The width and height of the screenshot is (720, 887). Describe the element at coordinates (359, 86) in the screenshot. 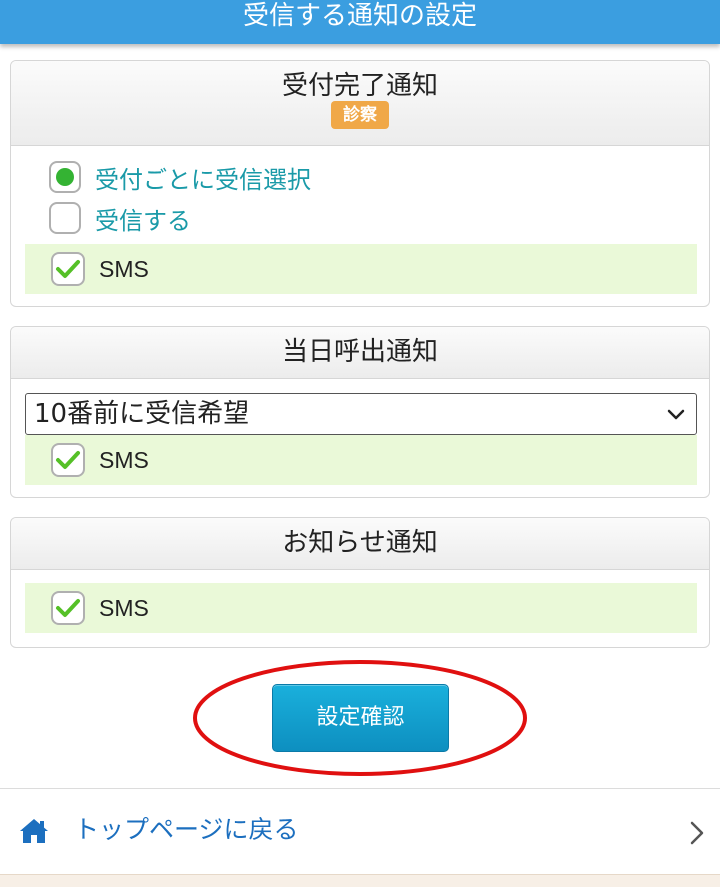

I see `reception-notice-title: 受付完了通知` at that location.